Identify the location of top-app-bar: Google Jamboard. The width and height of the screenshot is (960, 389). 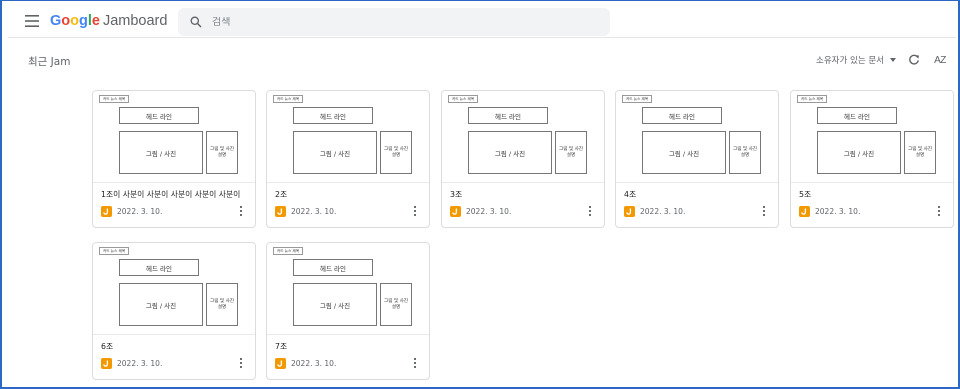
(482, 21).